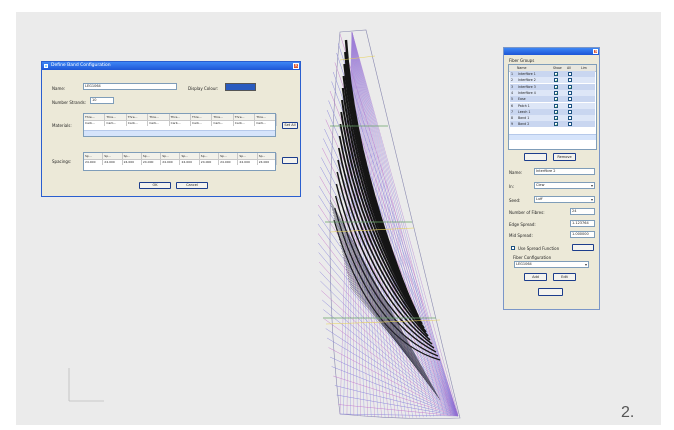  Describe the element at coordinates (290, 125) in the screenshot. I see `set-all-button: Set All` at that location.